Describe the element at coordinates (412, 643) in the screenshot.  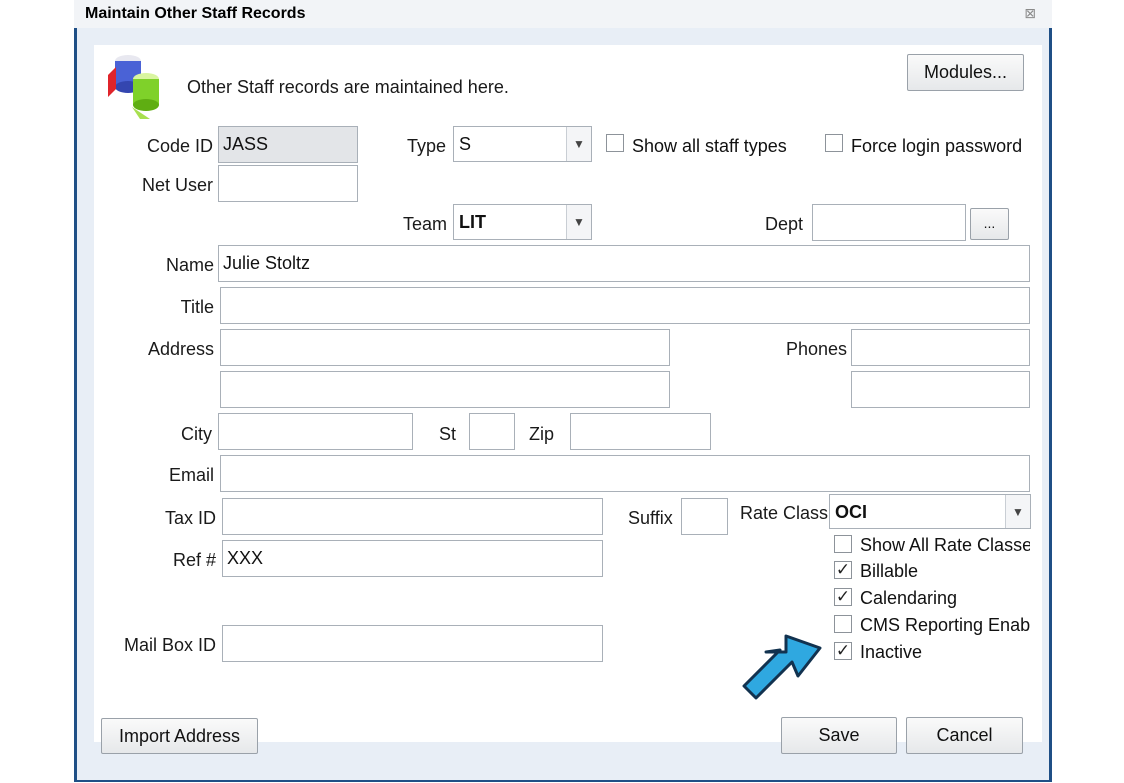
I see `mail-box-id-field` at that location.